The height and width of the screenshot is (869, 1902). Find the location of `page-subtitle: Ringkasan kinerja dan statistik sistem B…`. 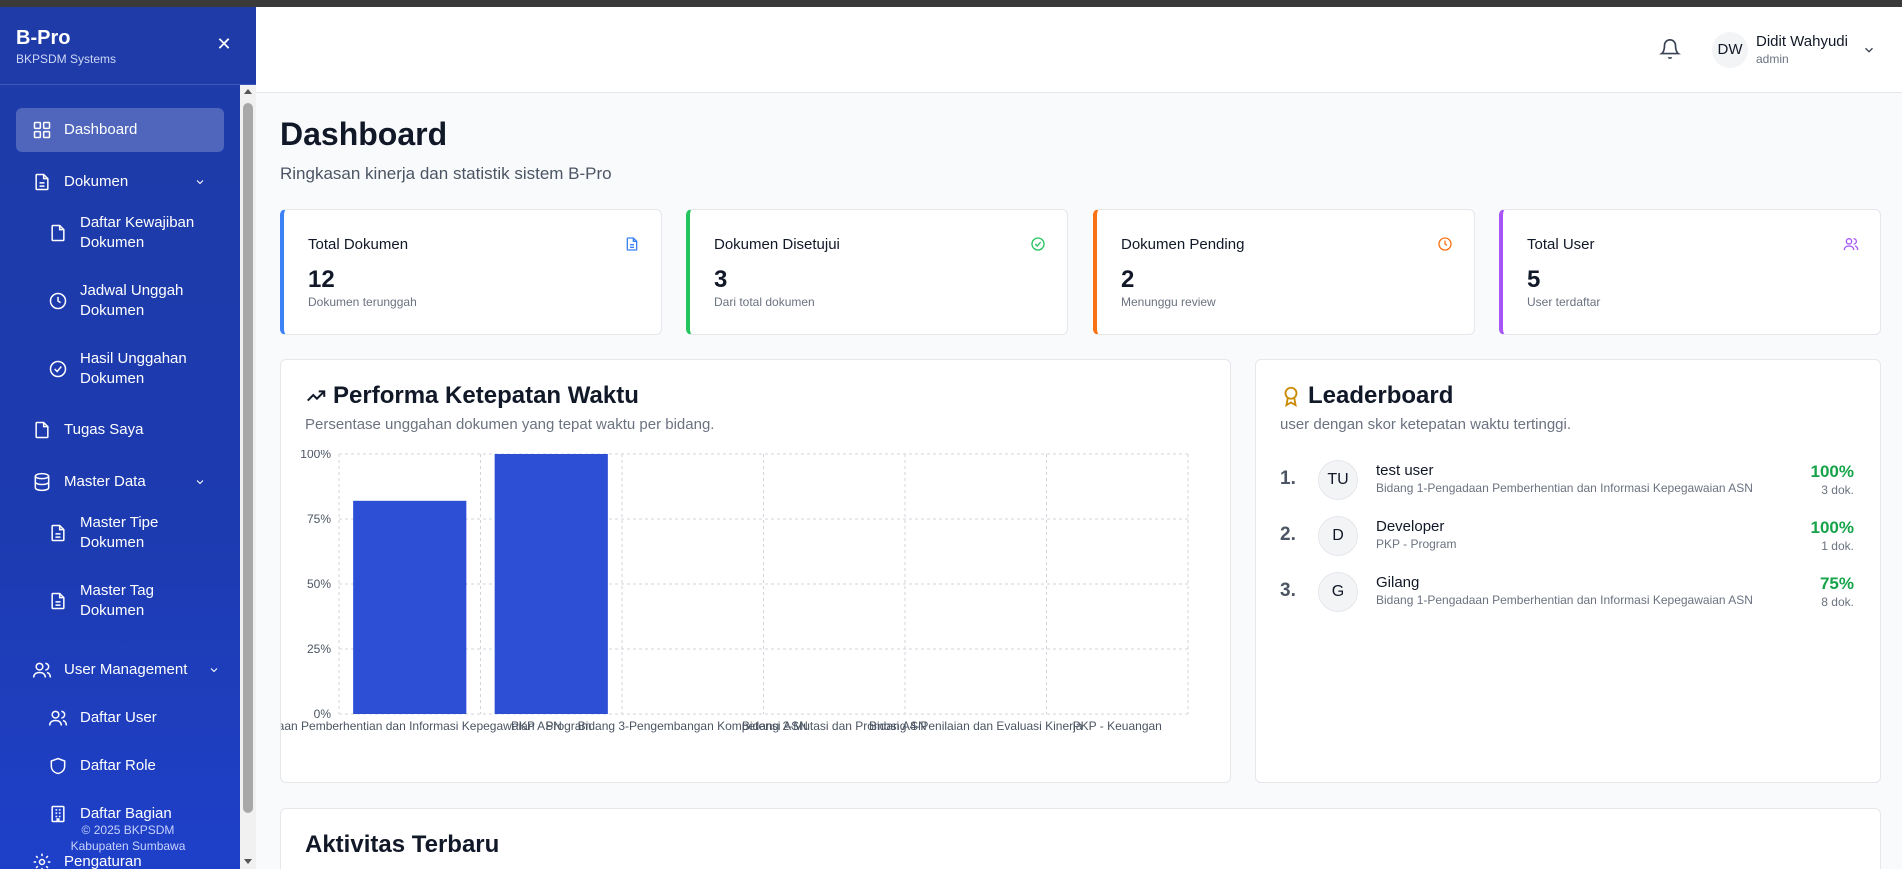

page-subtitle: Ringkasan kinerja dan statistik sistem B… is located at coordinates (446, 173).